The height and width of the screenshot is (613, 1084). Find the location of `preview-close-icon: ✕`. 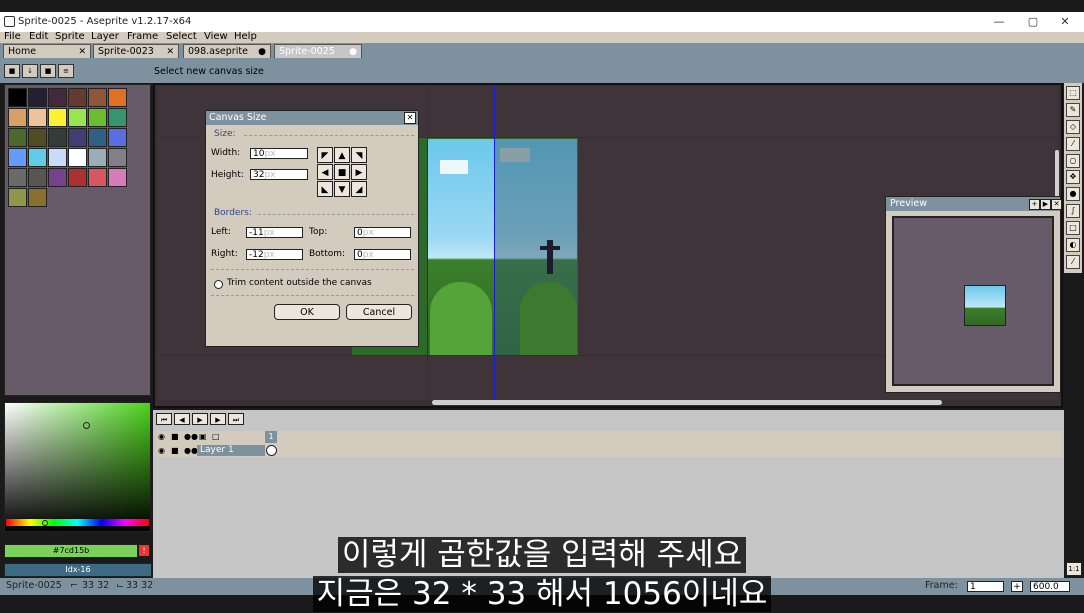

preview-close-icon: ✕ is located at coordinates (1056, 204).